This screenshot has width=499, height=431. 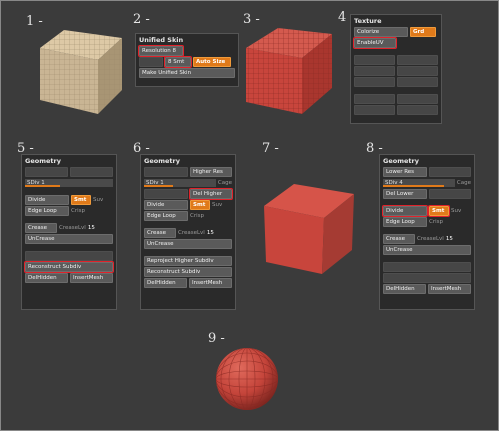 I want to click on unified-skin-title: Unified Skin, so click(x=161, y=40).